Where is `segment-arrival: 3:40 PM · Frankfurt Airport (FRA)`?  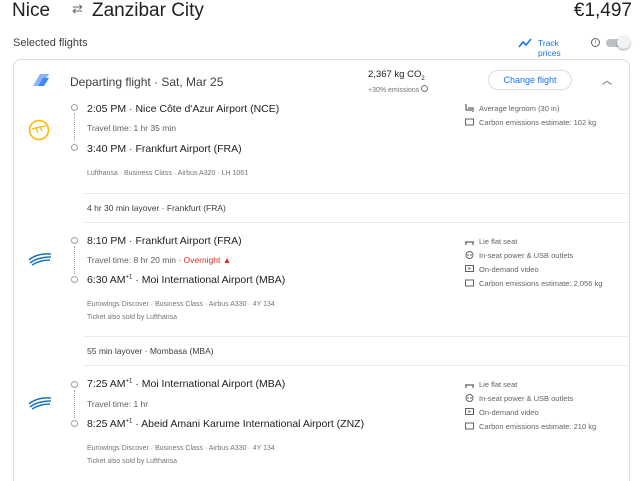 segment-arrival: 3:40 PM · Frankfurt Airport (FRA) is located at coordinates (164, 149).